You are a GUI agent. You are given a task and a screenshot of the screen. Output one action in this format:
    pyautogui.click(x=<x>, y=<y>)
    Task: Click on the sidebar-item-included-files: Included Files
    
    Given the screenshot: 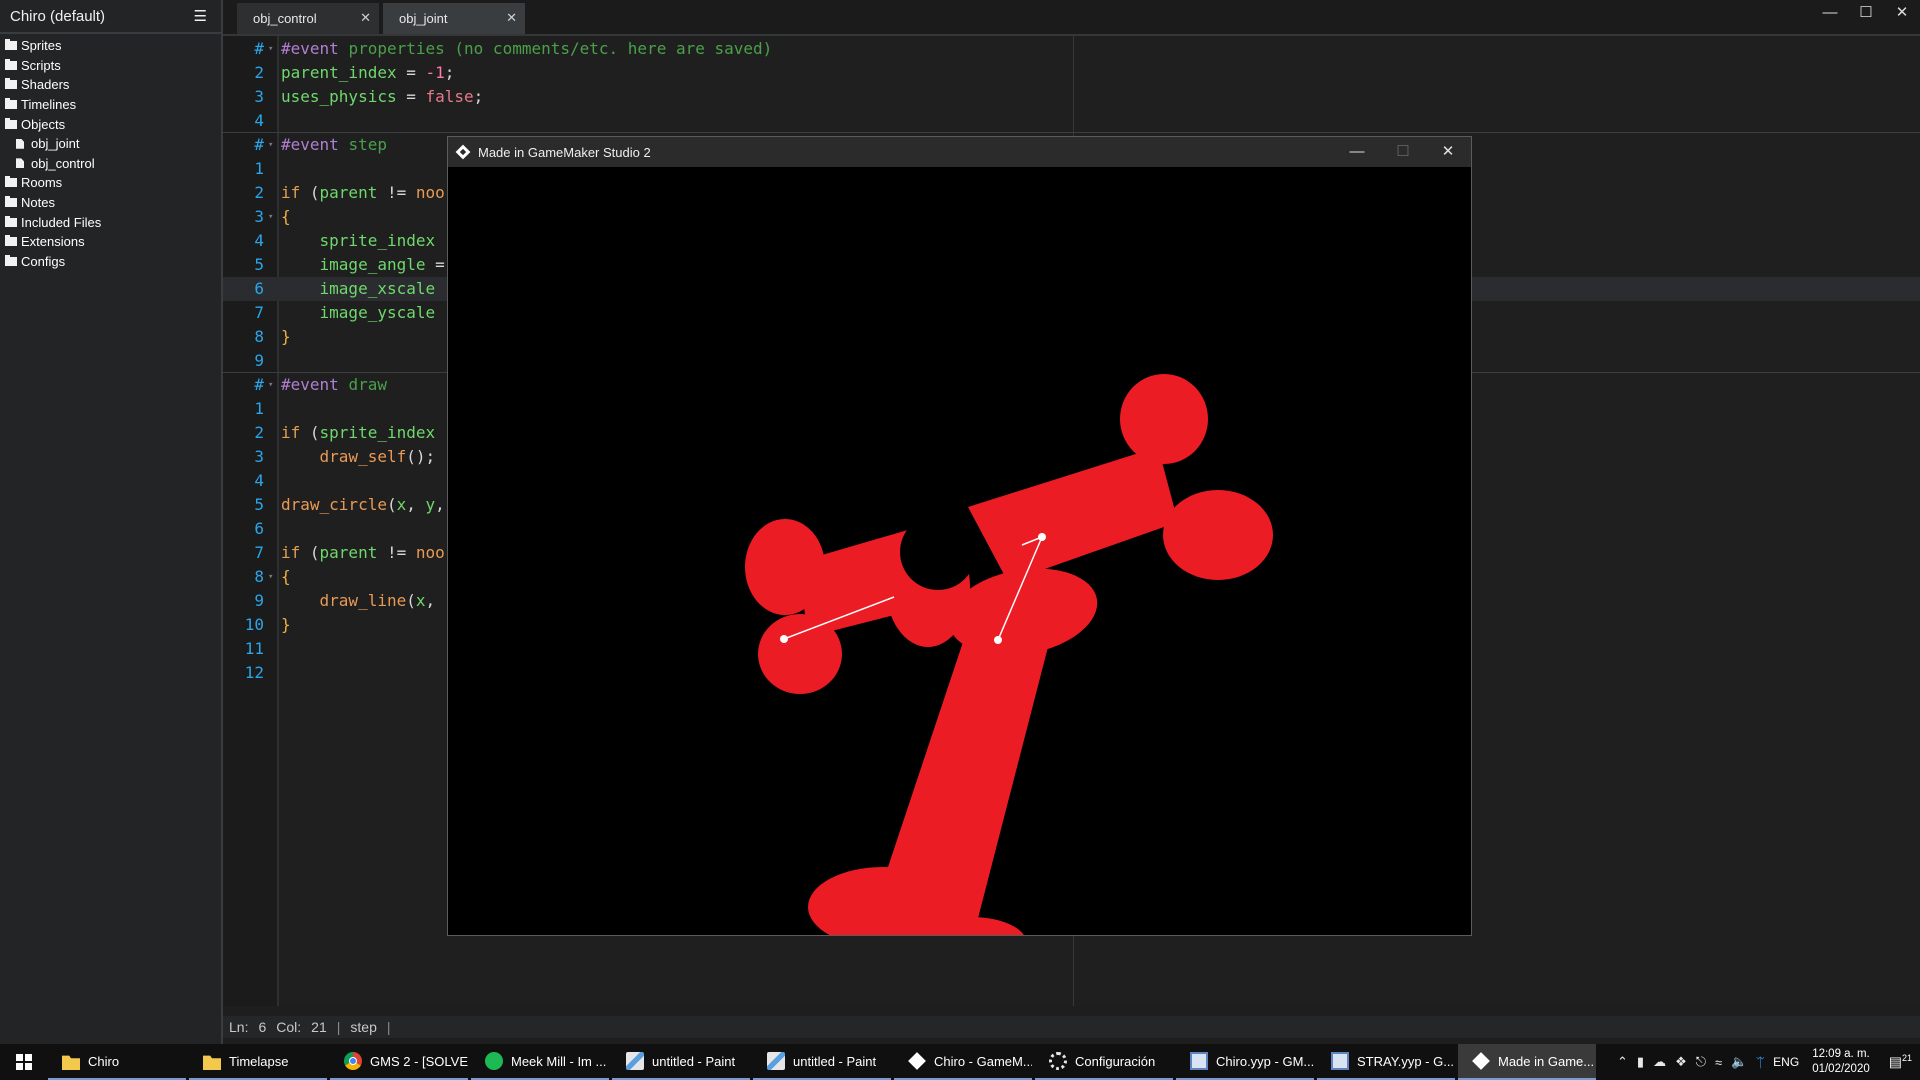 What is the action you would take?
    pyautogui.click(x=110, y=222)
    